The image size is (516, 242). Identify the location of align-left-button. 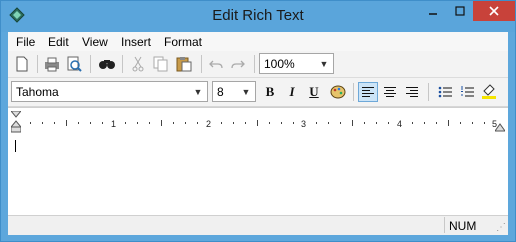
(368, 92).